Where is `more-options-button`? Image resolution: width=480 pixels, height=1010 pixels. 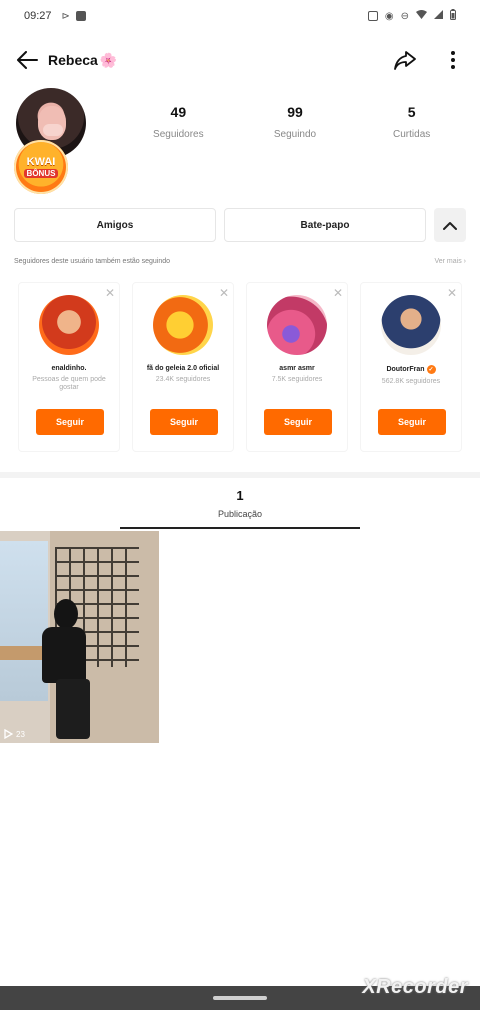
more-options-button is located at coordinates (453, 60).